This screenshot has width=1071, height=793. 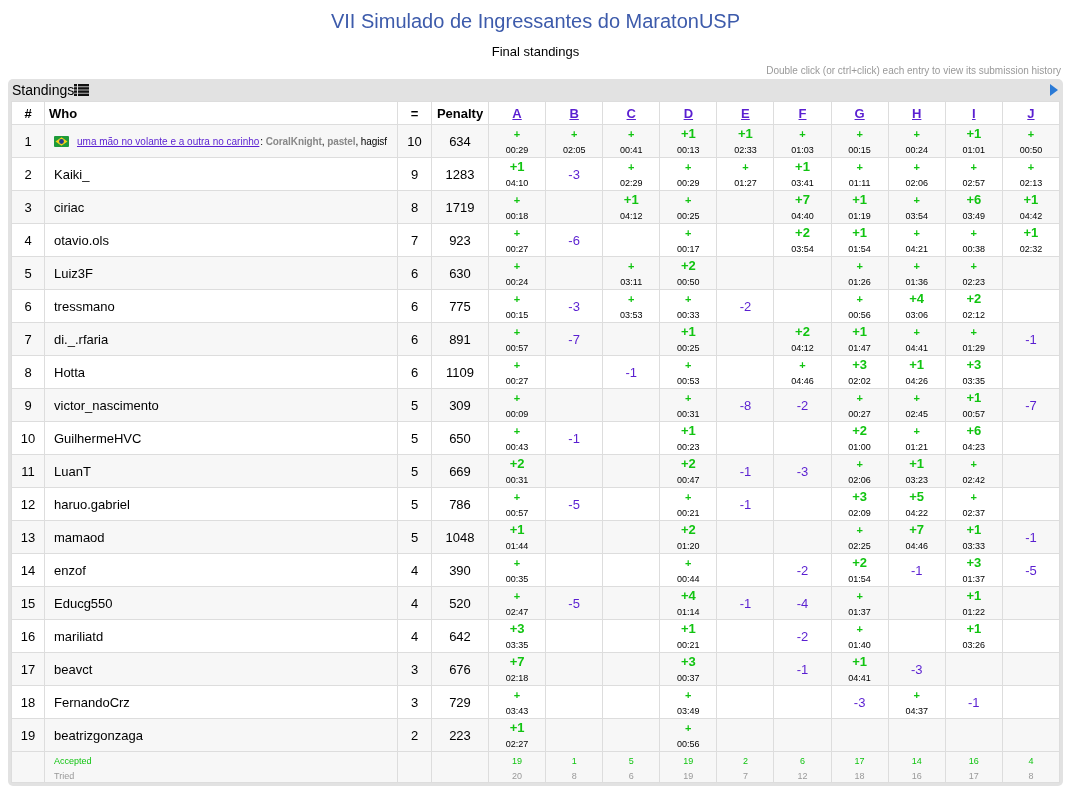 What do you see at coordinates (28, 471) in the screenshot?
I see `rank-cell: 11` at bounding box center [28, 471].